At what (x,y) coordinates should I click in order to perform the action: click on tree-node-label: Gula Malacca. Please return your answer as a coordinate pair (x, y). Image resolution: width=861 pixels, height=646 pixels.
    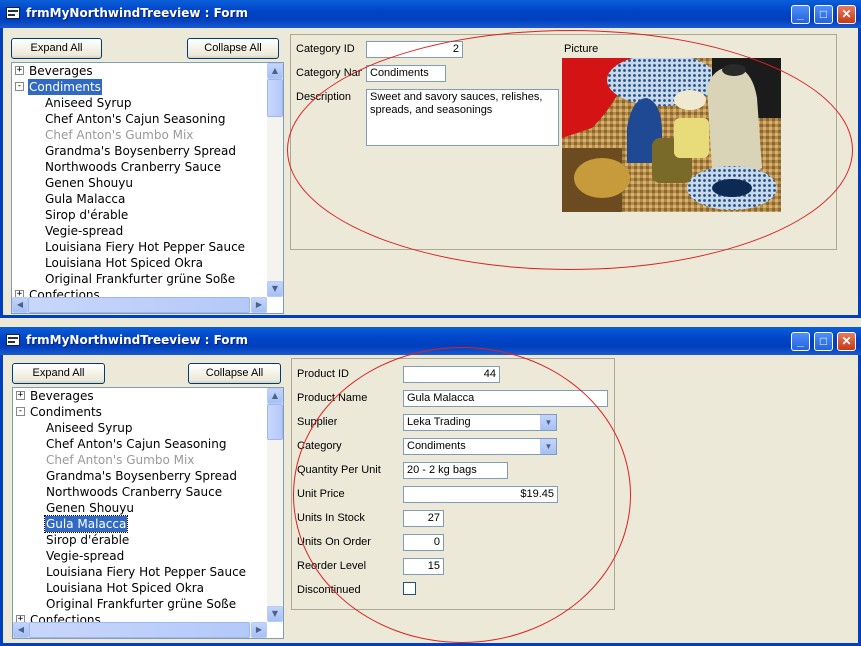
    Looking at the image, I should click on (86, 524).